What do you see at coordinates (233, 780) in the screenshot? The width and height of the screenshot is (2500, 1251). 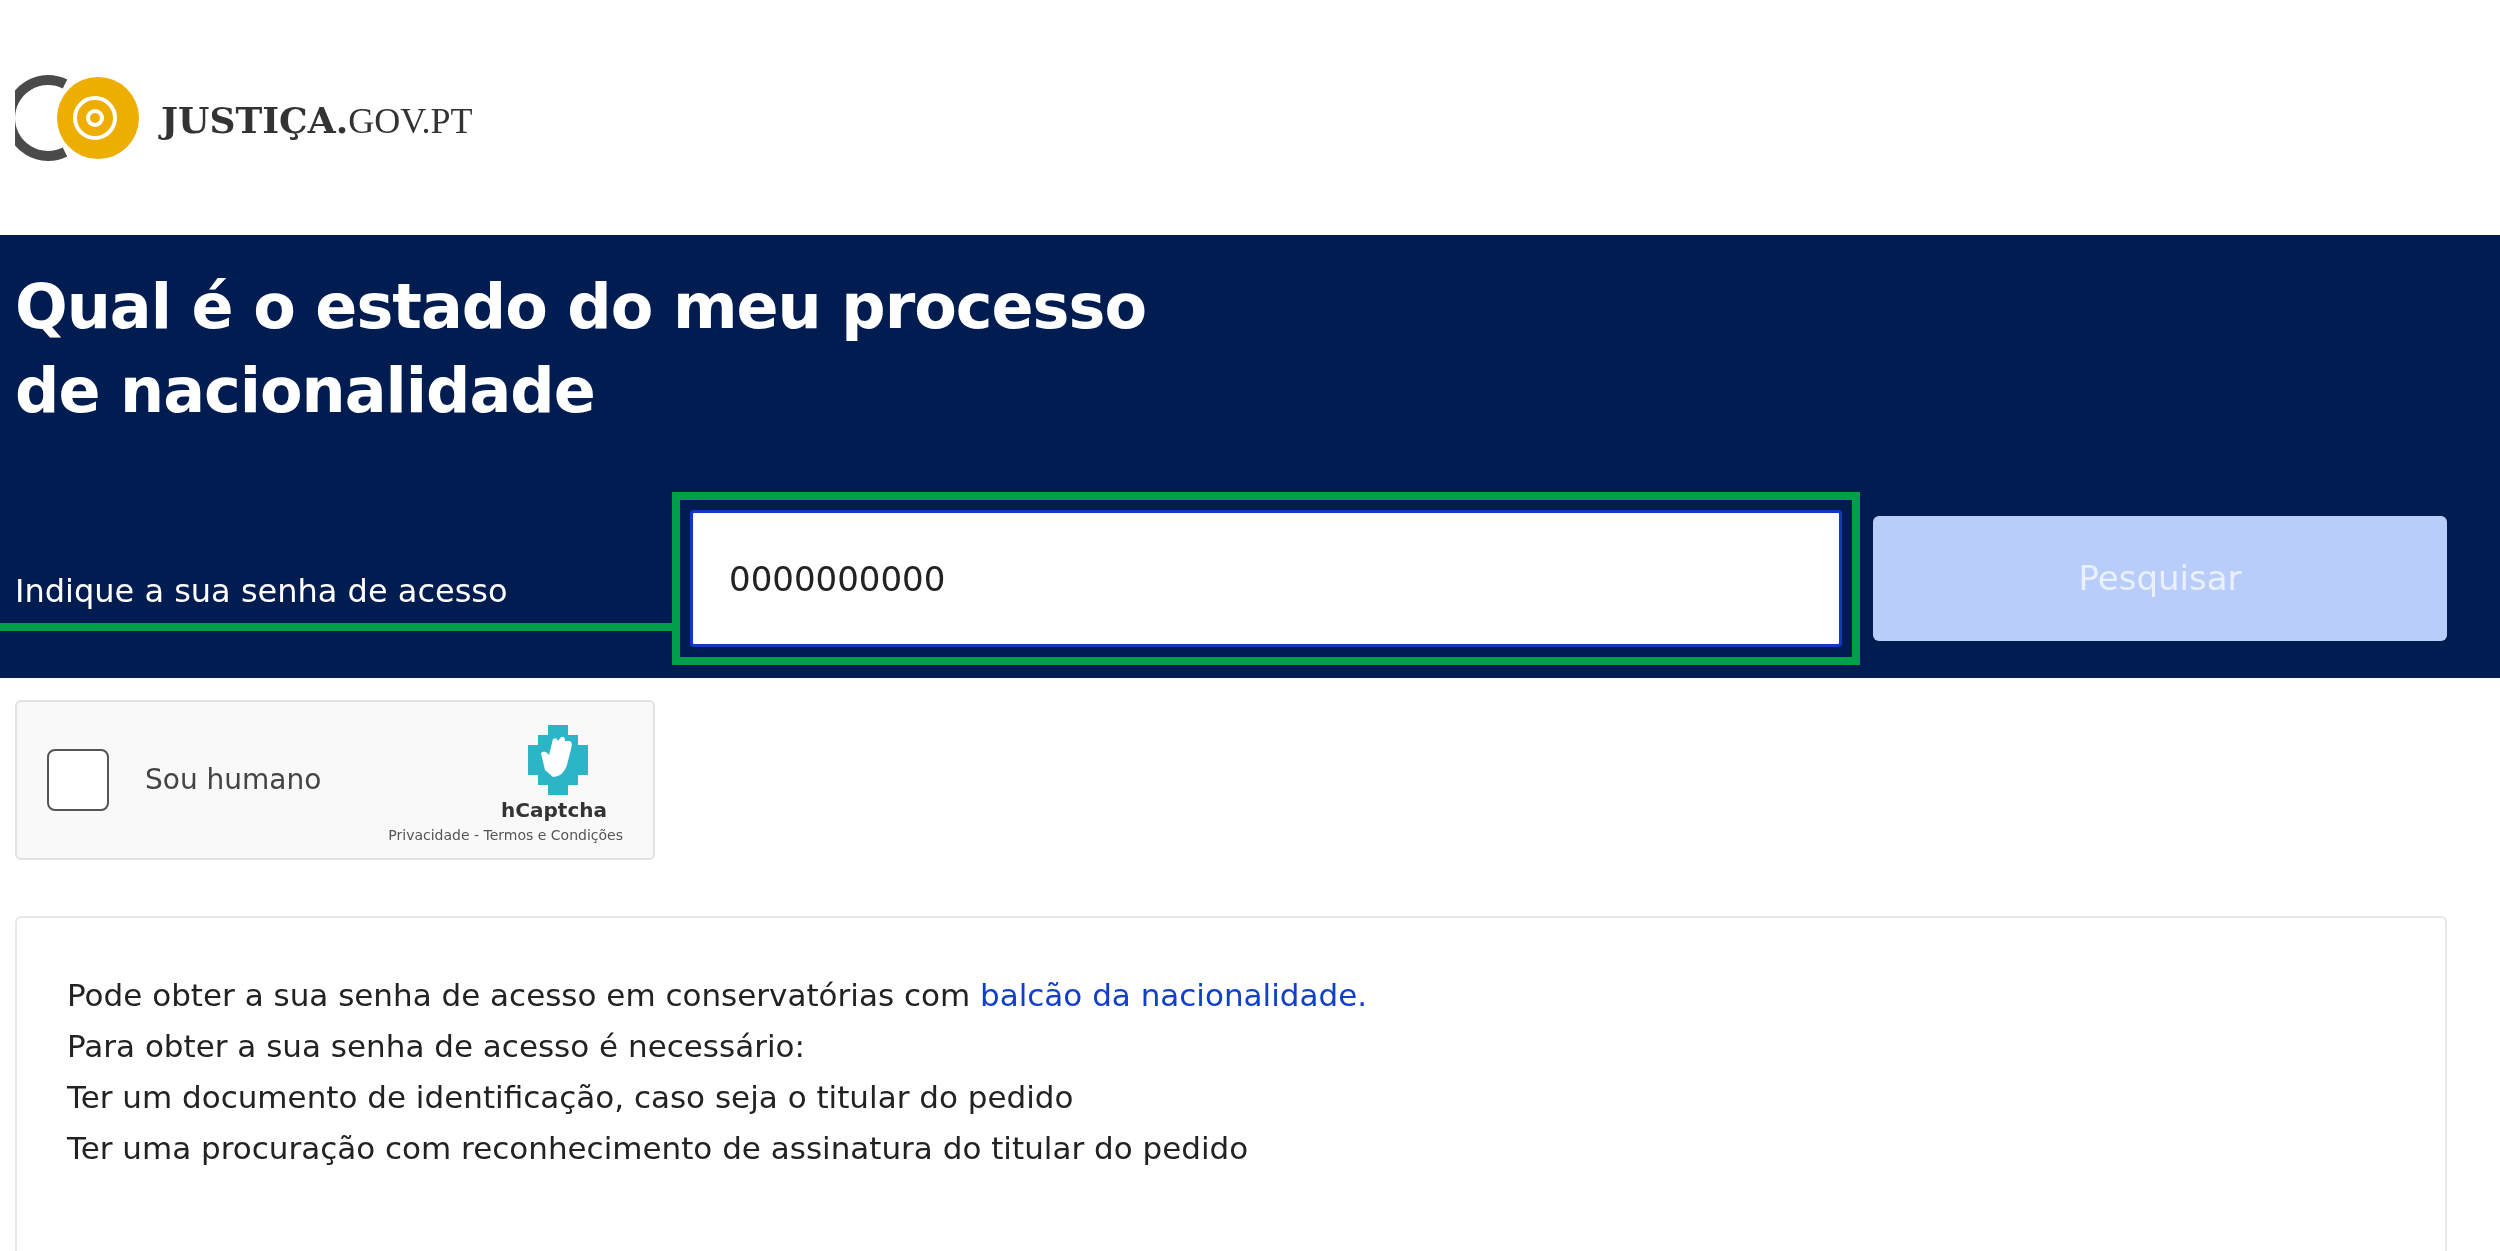 I see `captcha-label: Sou humano` at bounding box center [233, 780].